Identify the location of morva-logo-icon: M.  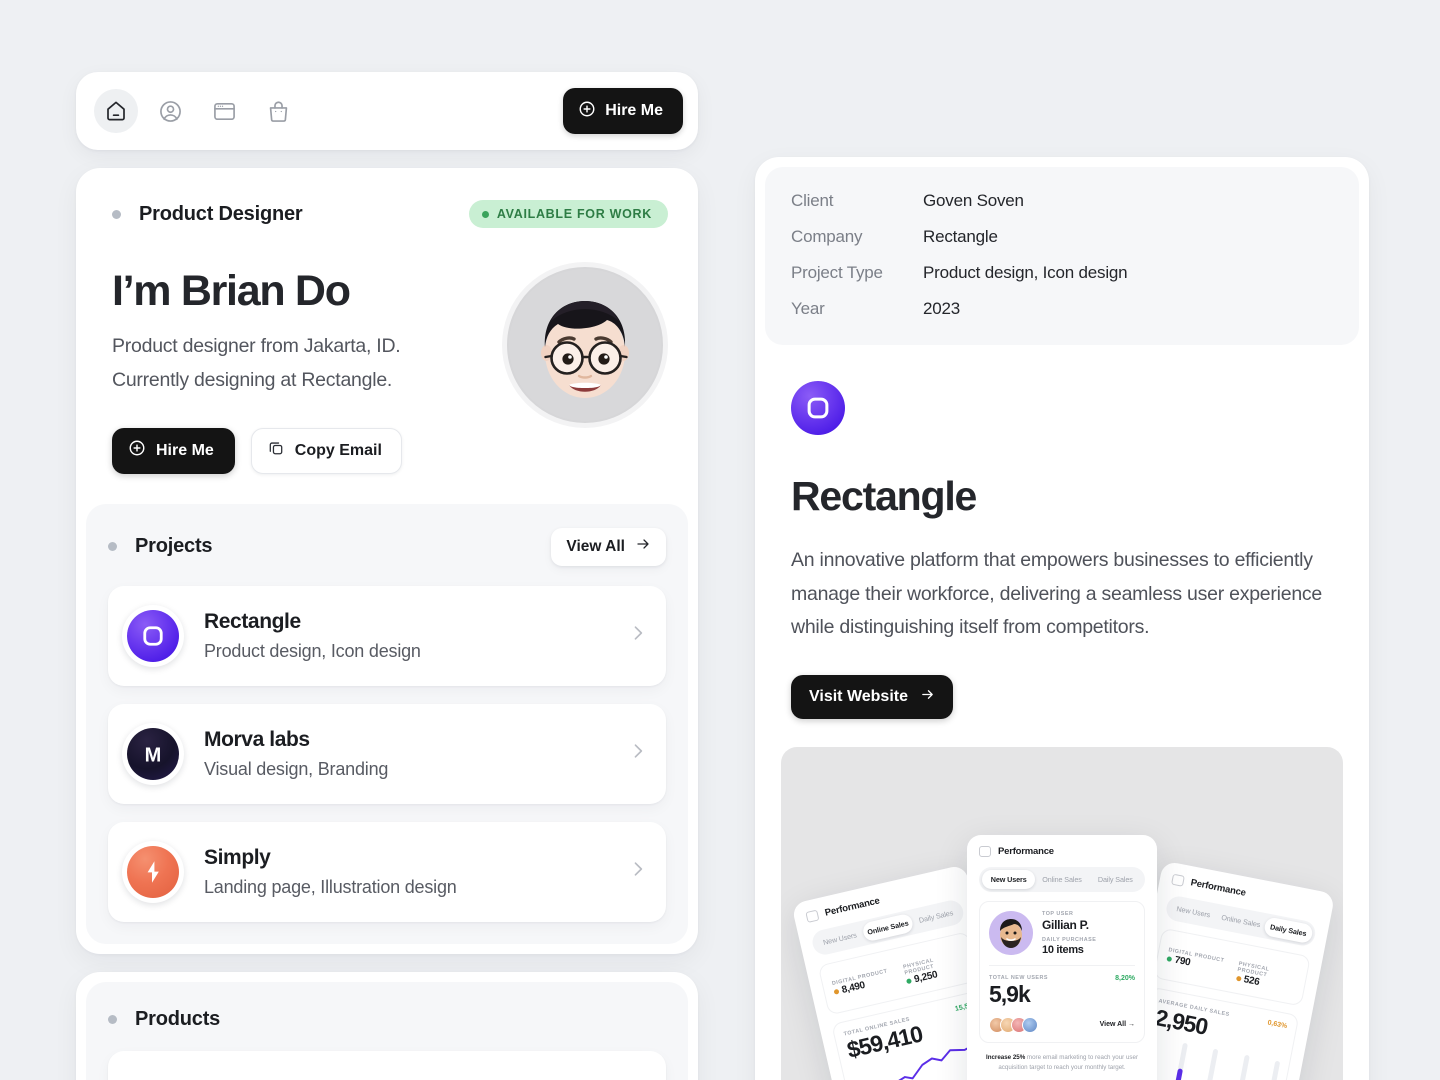
(153, 753).